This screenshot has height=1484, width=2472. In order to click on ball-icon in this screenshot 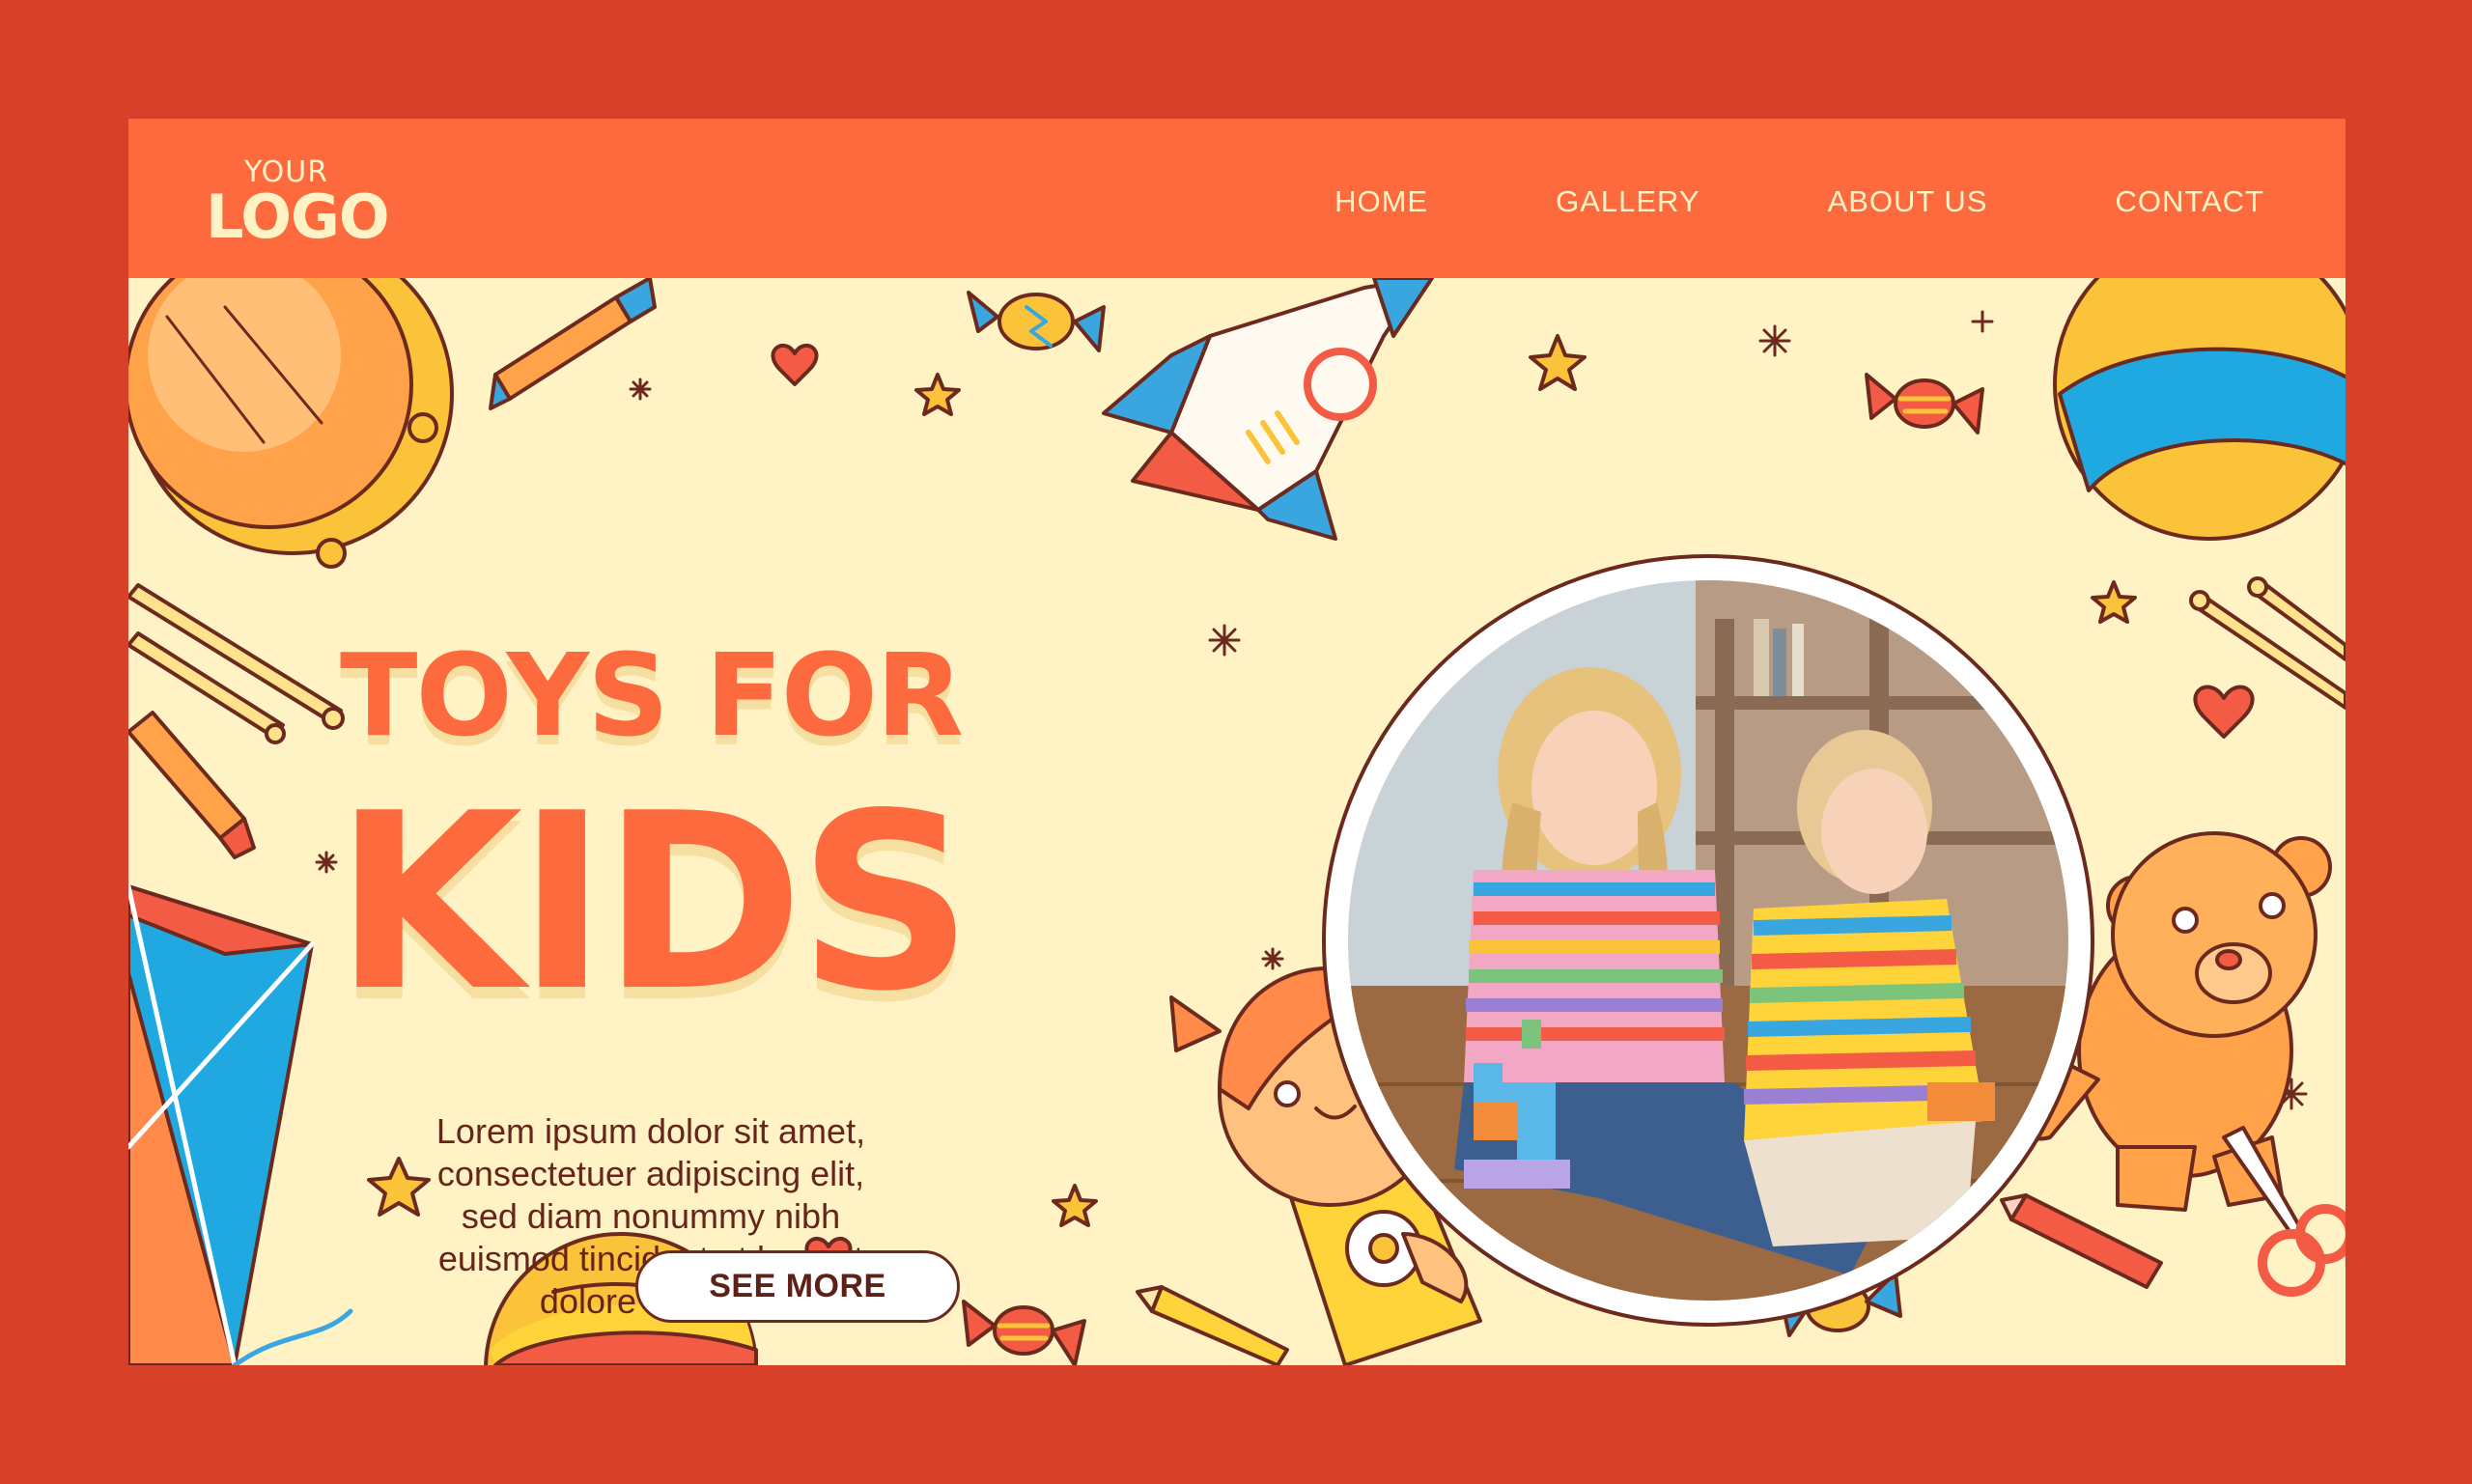, I will do `click(2199, 410)`.